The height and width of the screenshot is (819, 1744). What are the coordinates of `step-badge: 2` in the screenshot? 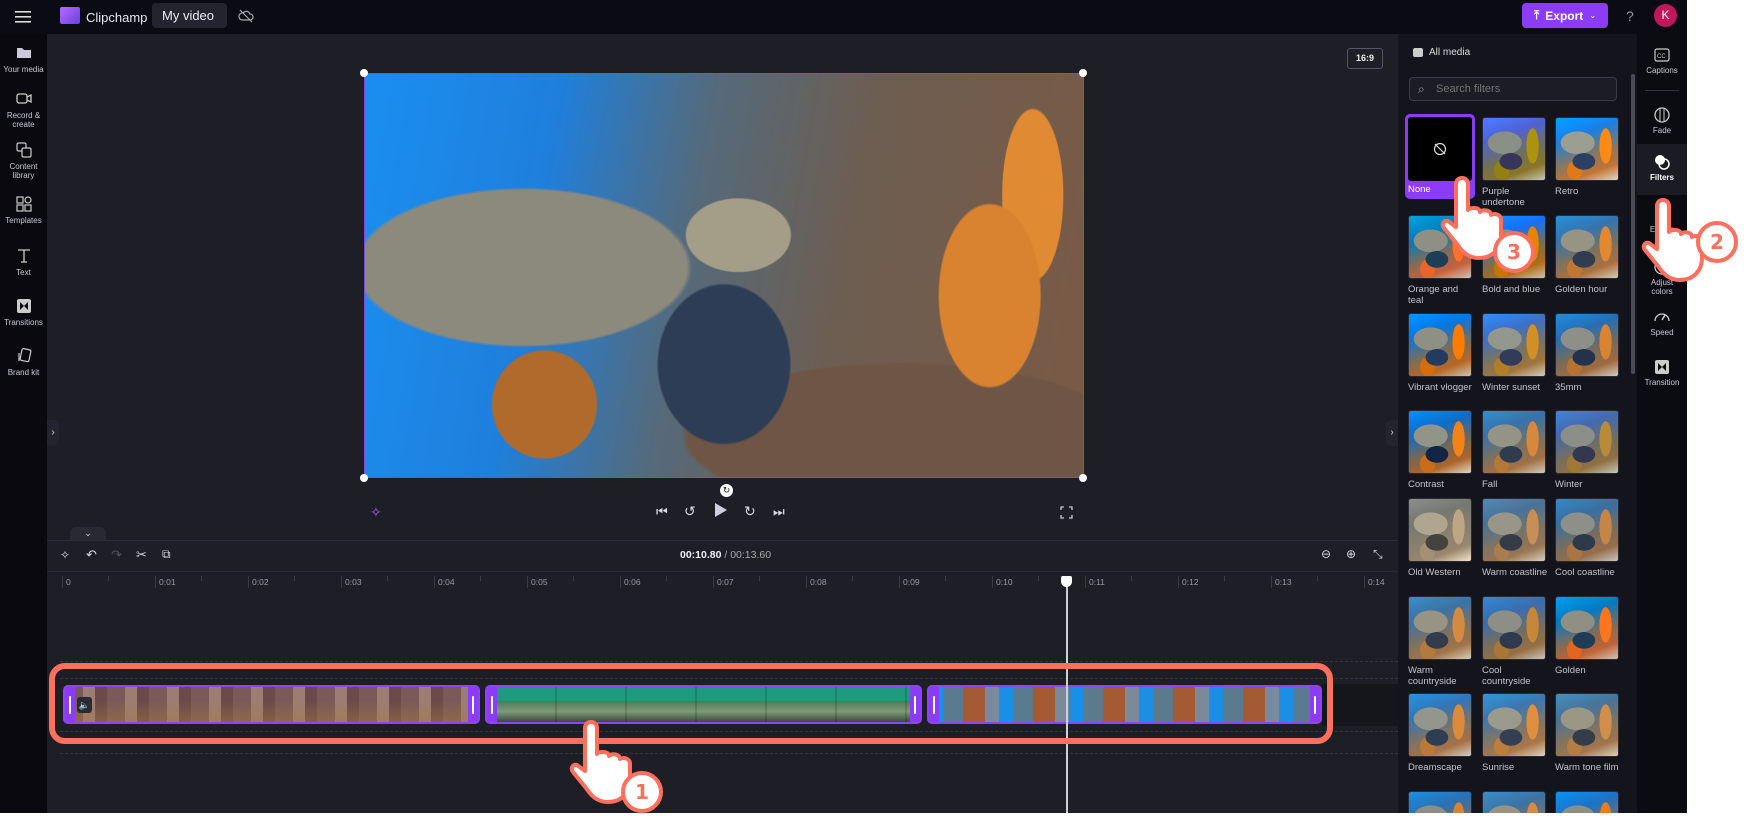 It's located at (1717, 242).